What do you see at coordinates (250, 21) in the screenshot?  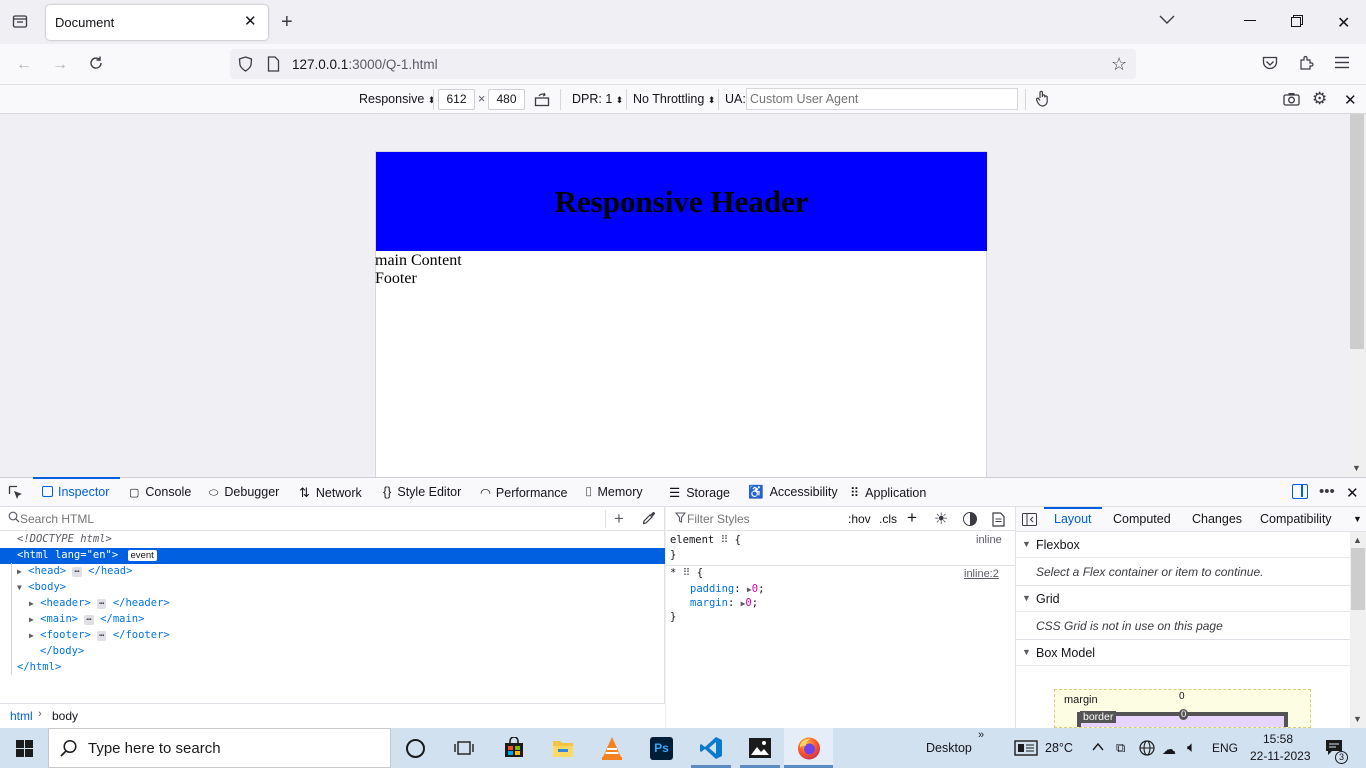 I see `tab-close-icon: ✕` at bounding box center [250, 21].